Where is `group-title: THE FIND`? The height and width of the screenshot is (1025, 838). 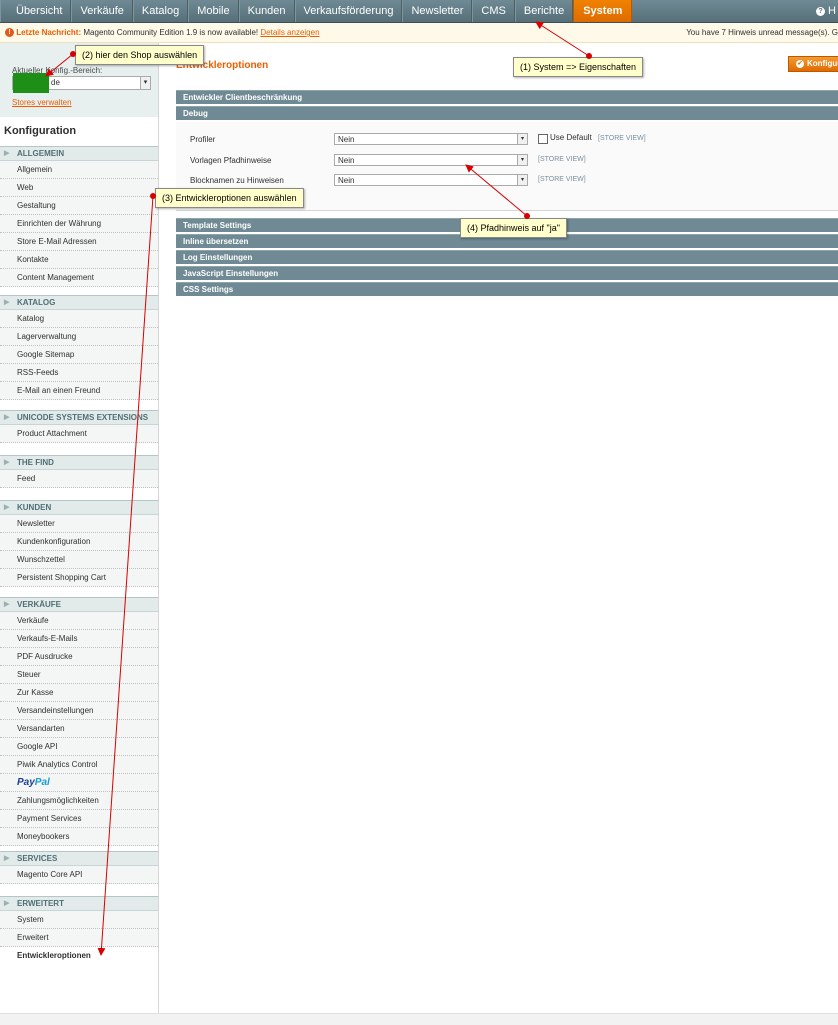
group-title: THE FIND is located at coordinates (35, 462).